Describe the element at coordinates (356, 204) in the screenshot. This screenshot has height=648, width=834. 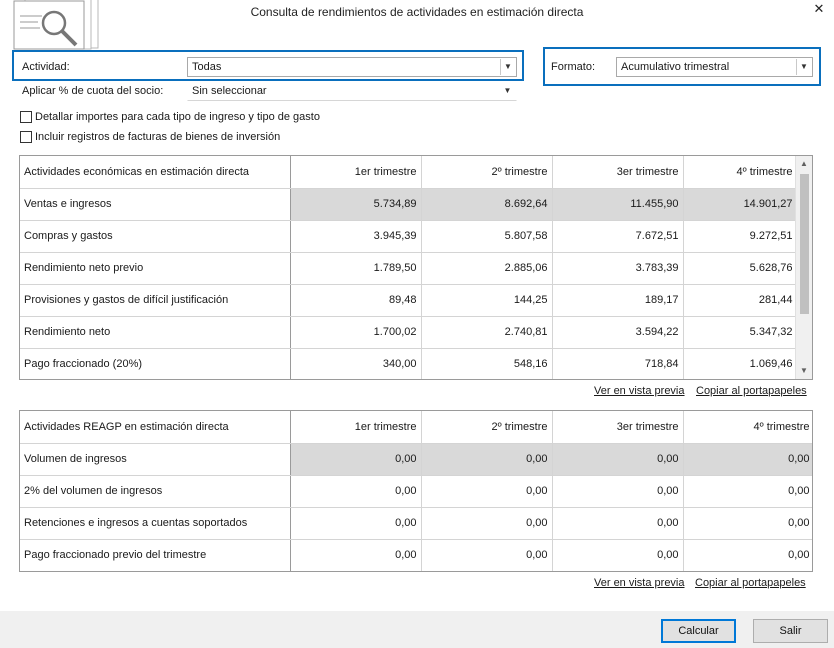
I see `table-cell: 5.734,89` at that location.